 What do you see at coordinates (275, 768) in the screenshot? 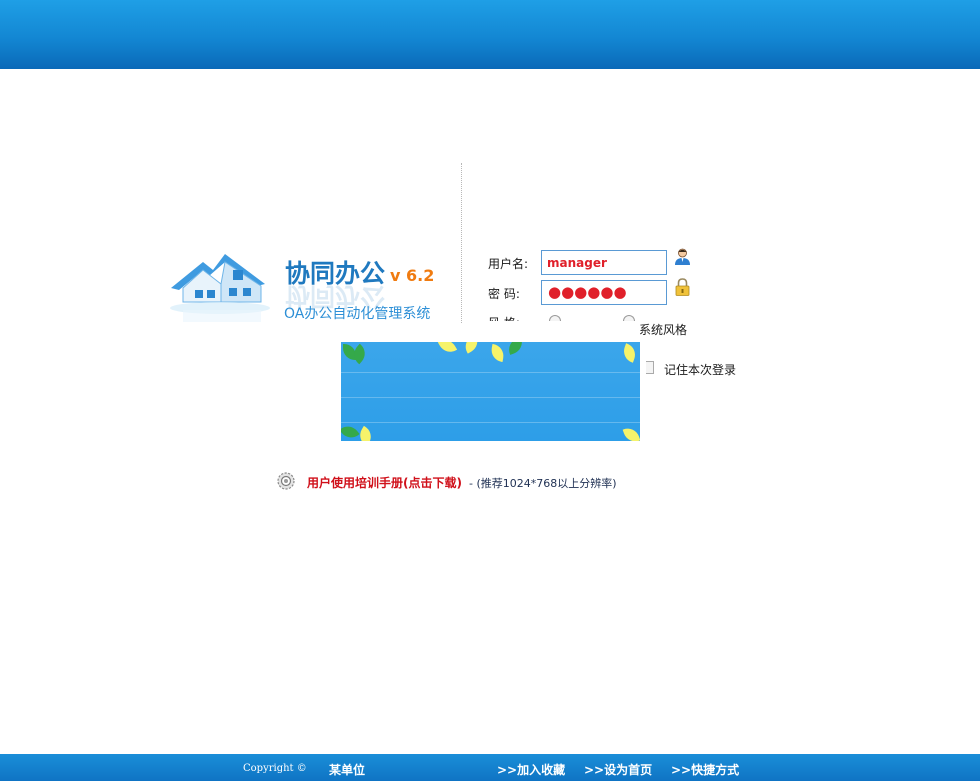
I see `copyright-text: Copyright ©` at bounding box center [275, 768].